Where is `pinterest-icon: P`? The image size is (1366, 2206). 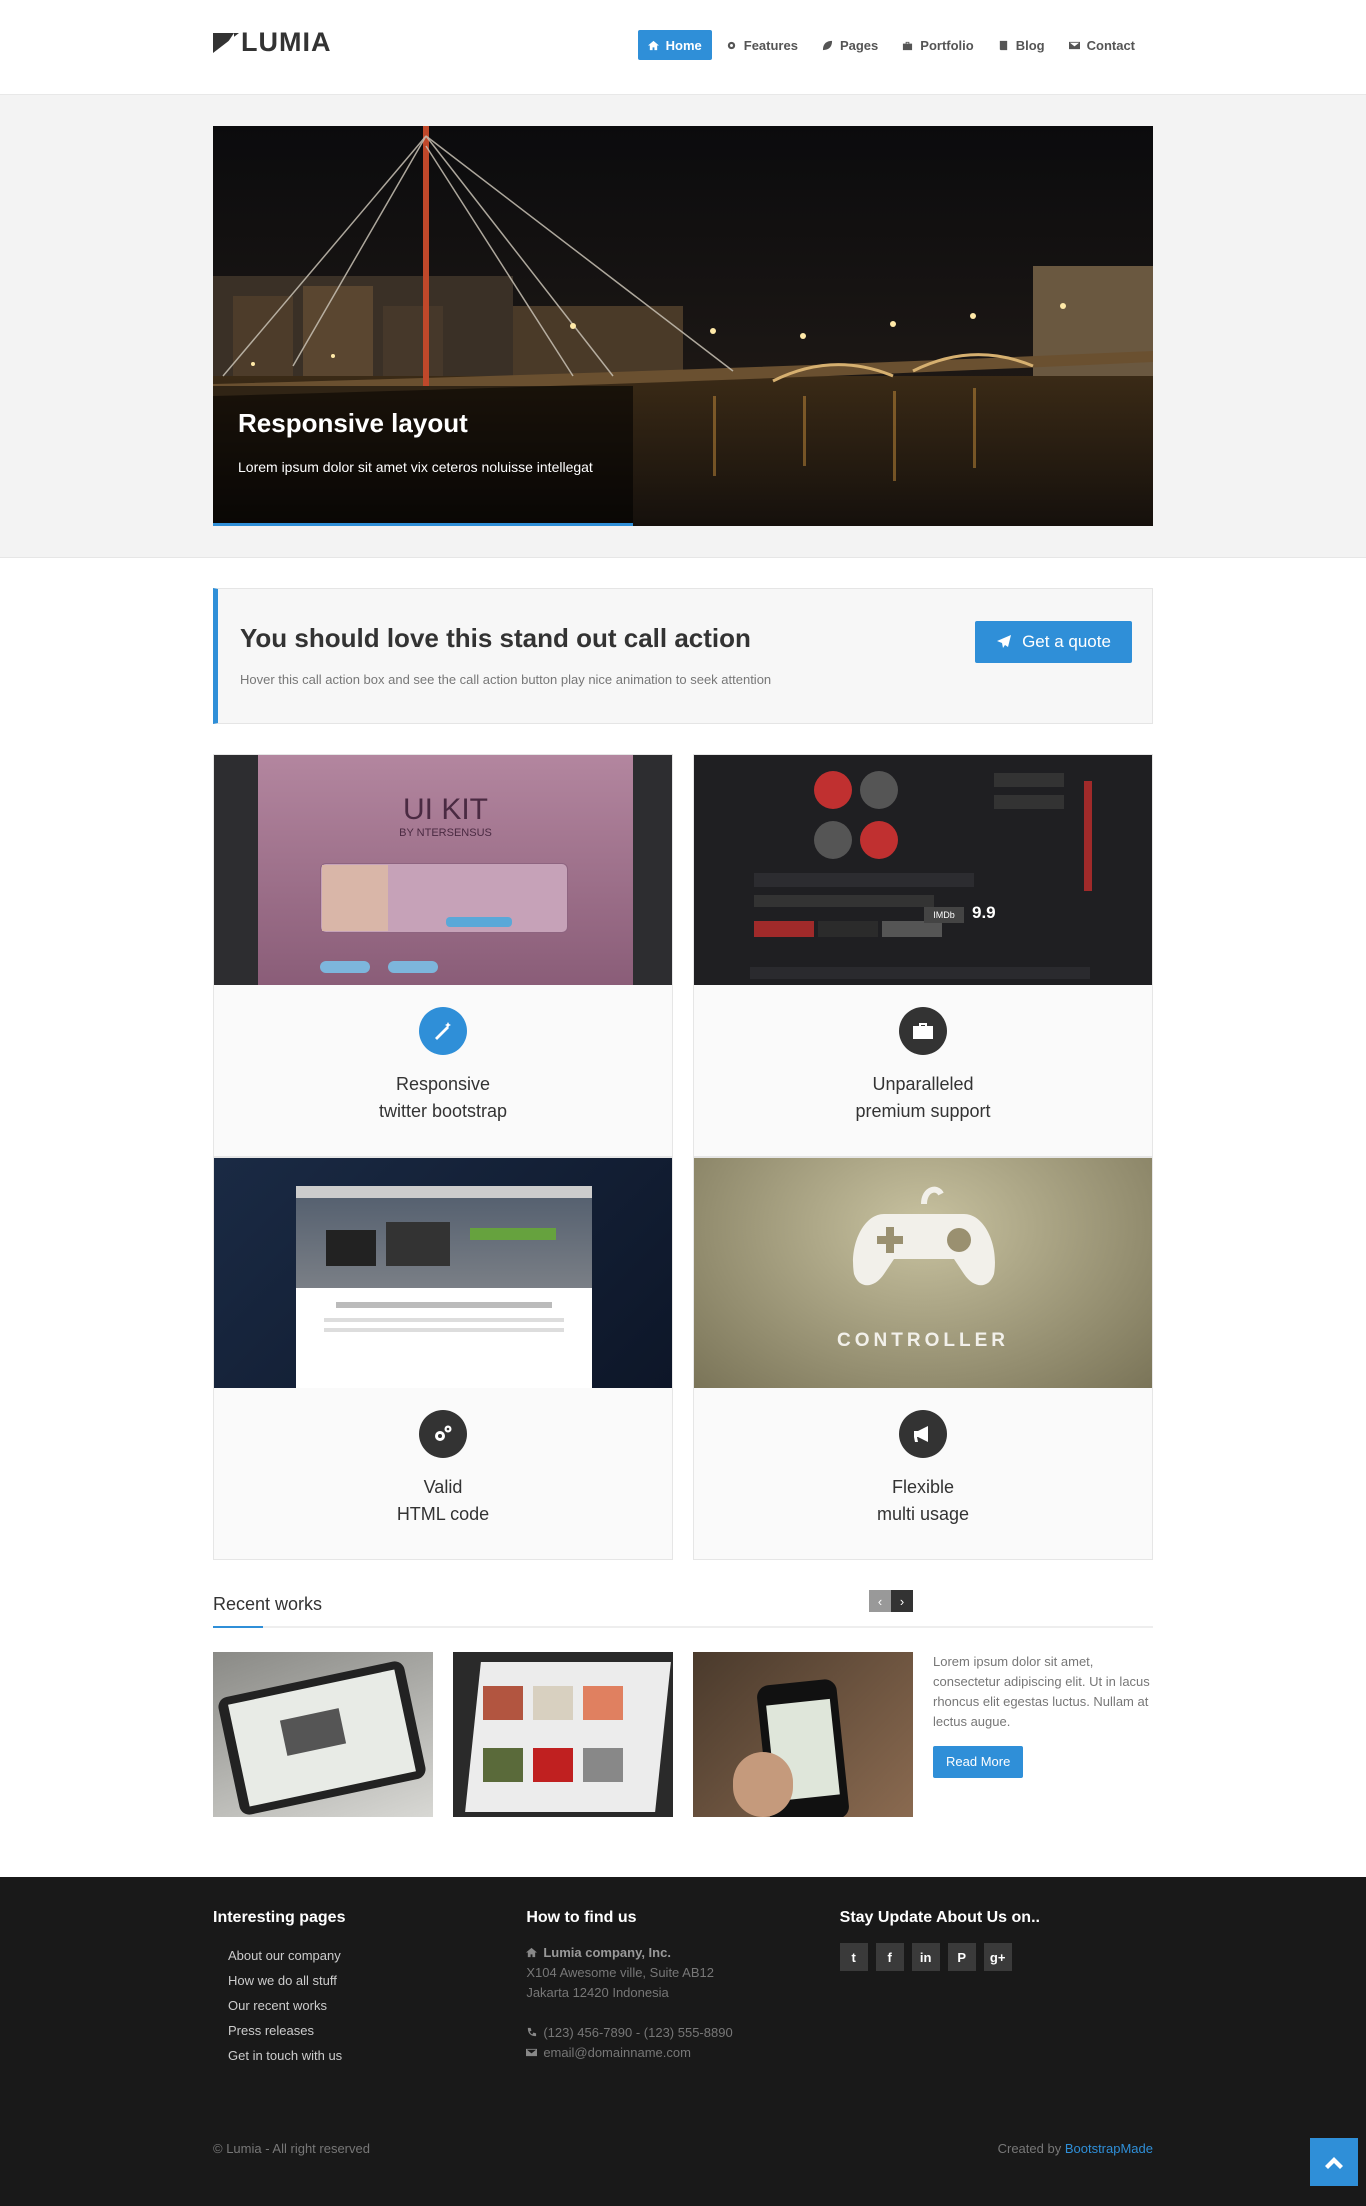
pinterest-icon: P is located at coordinates (961, 1957).